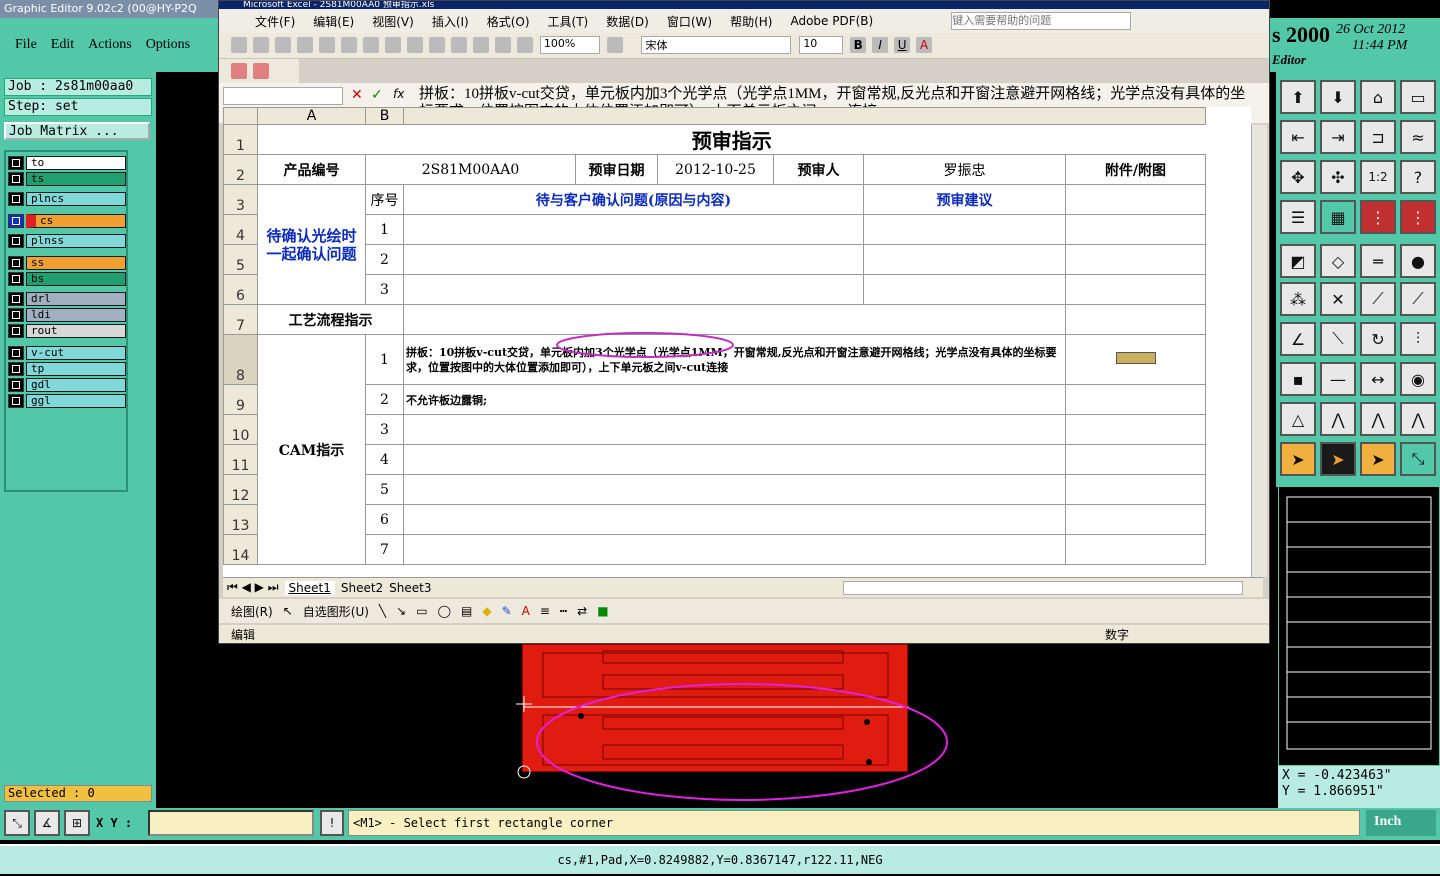 The image size is (1440, 876). What do you see at coordinates (240, 199) in the screenshot?
I see `row-header: 3` at bounding box center [240, 199].